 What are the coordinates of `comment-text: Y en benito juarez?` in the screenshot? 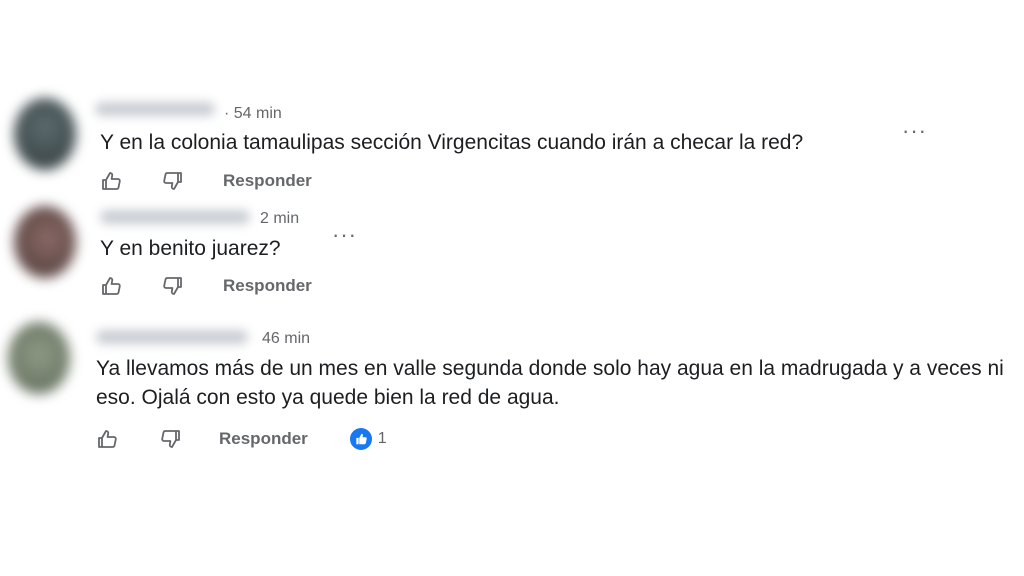 It's located at (190, 248).